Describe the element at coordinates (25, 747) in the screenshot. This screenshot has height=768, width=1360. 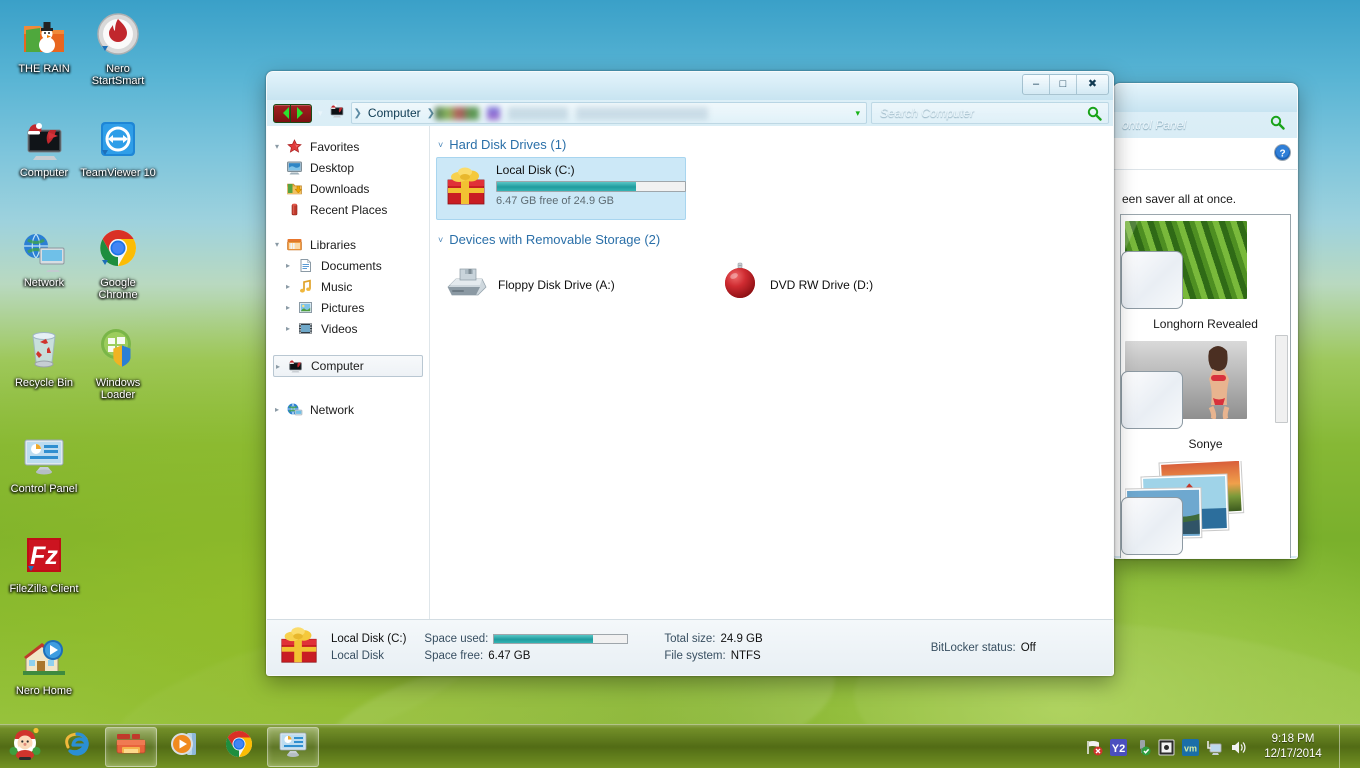
I see `start-button` at that location.